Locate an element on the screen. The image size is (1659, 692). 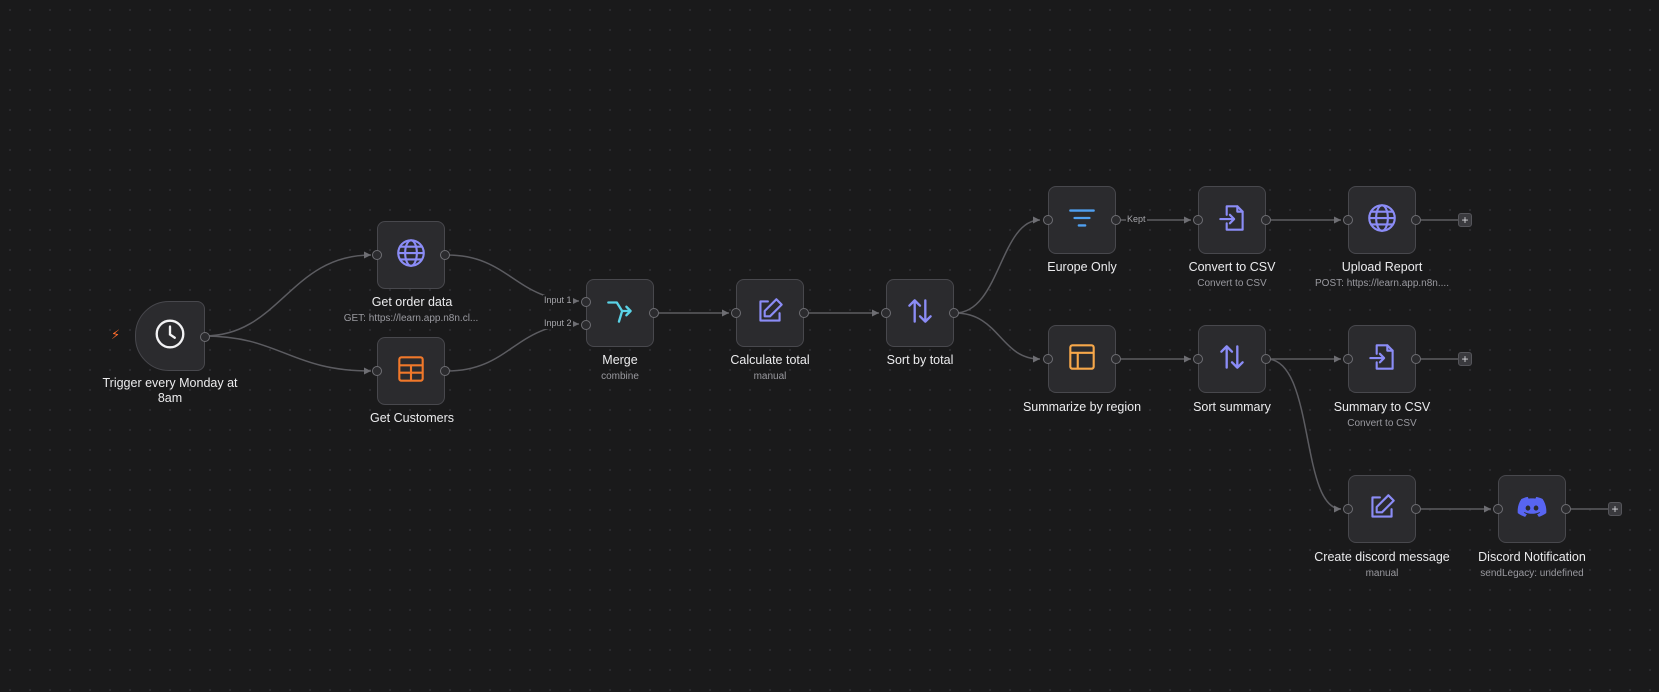
add-node-button-discord: + is located at coordinates (1615, 509).